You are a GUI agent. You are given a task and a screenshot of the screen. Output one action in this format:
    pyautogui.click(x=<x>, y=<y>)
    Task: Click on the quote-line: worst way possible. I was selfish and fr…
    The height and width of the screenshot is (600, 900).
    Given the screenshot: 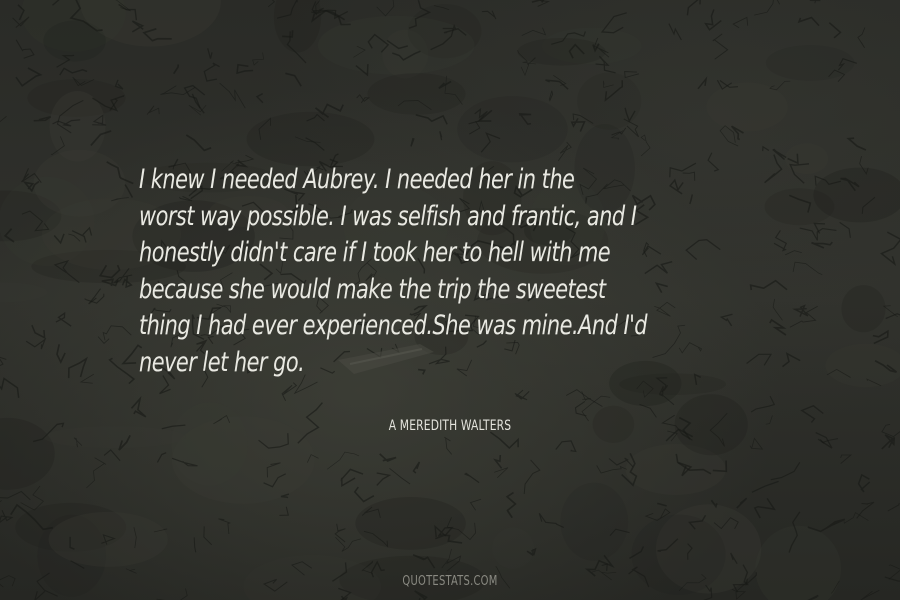 What is the action you would take?
    pyautogui.click(x=388, y=216)
    